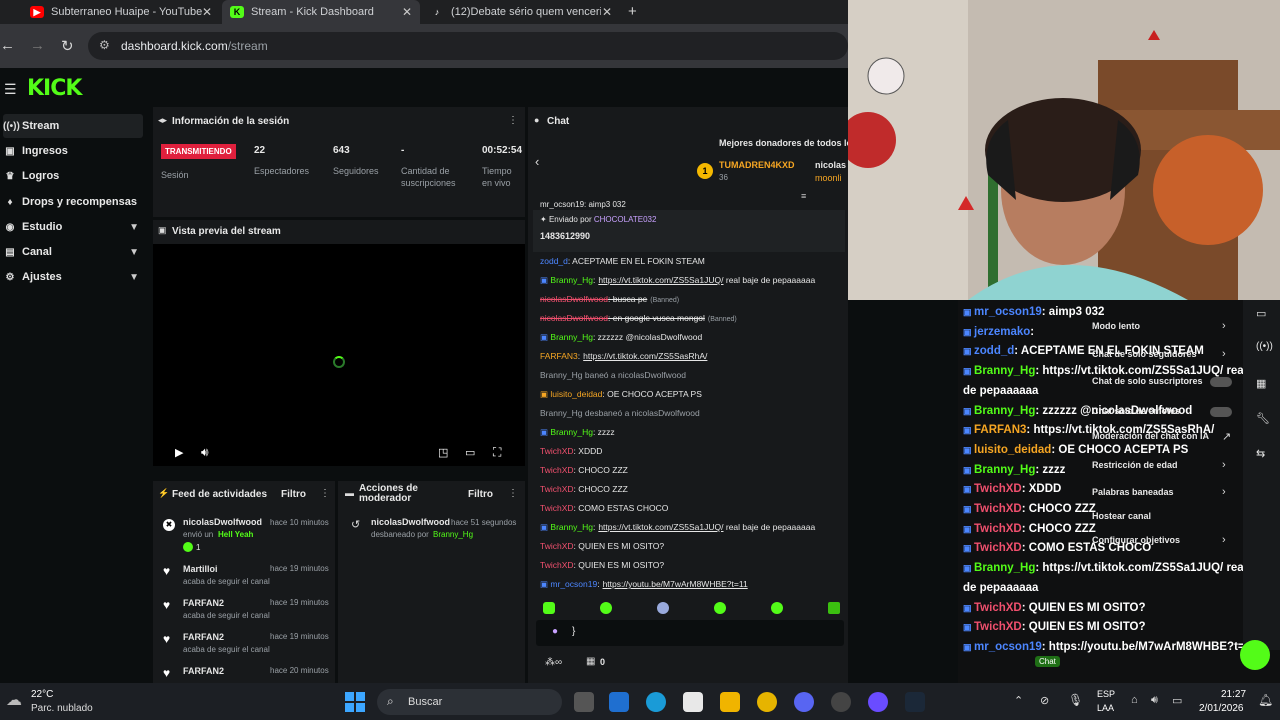 This screenshot has width=1280, height=720. Describe the element at coordinates (553, 662) in the screenshot. I see `kicks-infinity-icon: ⁂∞` at that location.